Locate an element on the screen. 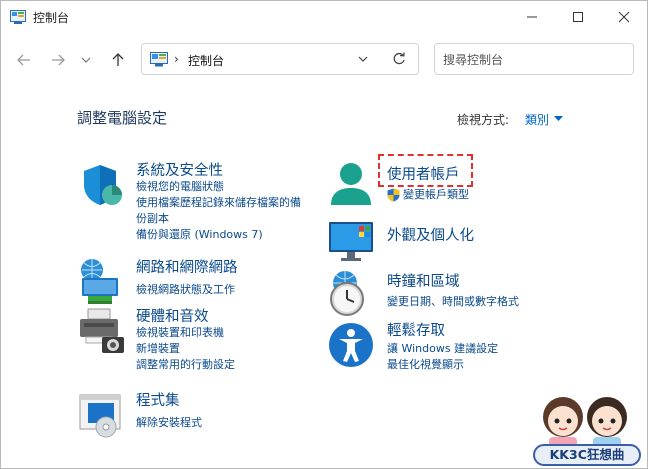 The width and height of the screenshot is (648, 469). window-title: 控制台 is located at coordinates (51, 18).